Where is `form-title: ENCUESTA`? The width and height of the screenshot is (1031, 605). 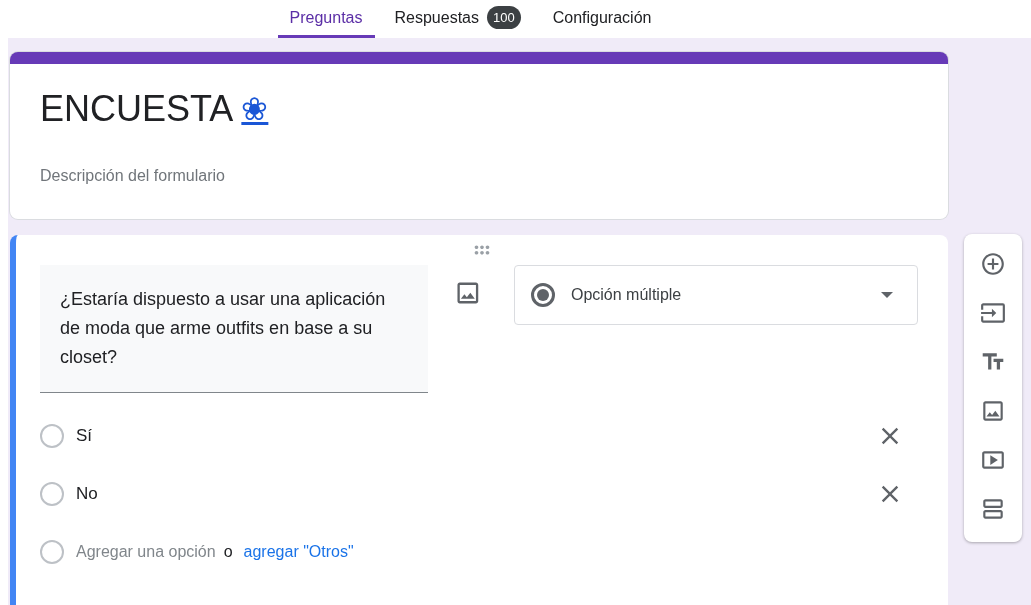
form-title: ENCUESTA is located at coordinates (137, 109).